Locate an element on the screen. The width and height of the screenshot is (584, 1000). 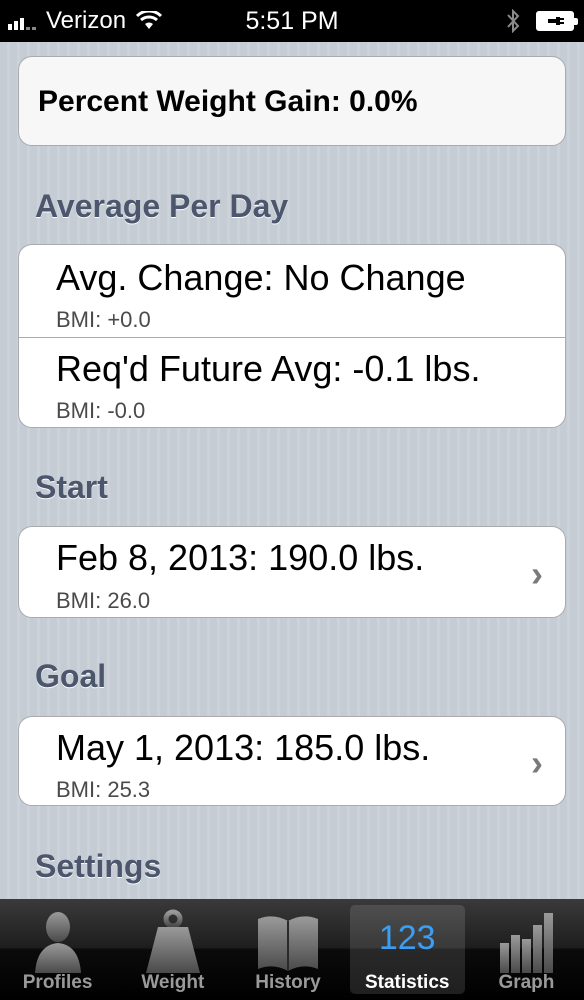
reqd-future-avg-cell: Req'd Future Avg: -0.1 lbs. BMI: -0.0 is located at coordinates (292, 382).